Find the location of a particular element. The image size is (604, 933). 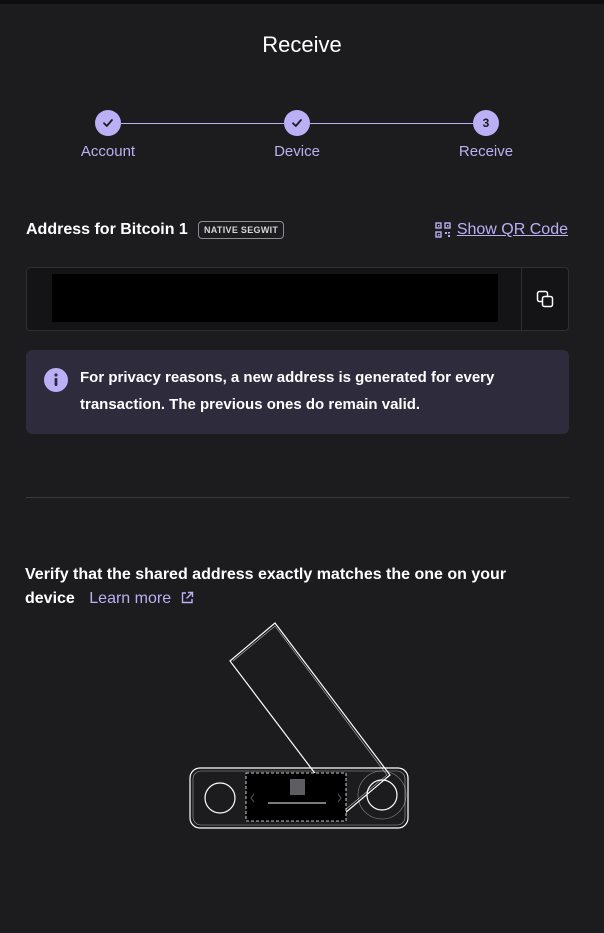

step-label-receive: Receive is located at coordinates (486, 151).